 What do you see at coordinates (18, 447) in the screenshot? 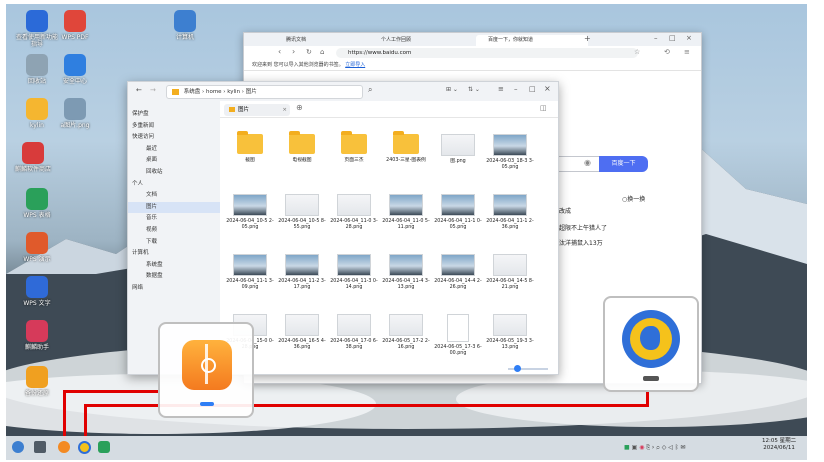
I see `start-menu-icon` at bounding box center [18, 447].